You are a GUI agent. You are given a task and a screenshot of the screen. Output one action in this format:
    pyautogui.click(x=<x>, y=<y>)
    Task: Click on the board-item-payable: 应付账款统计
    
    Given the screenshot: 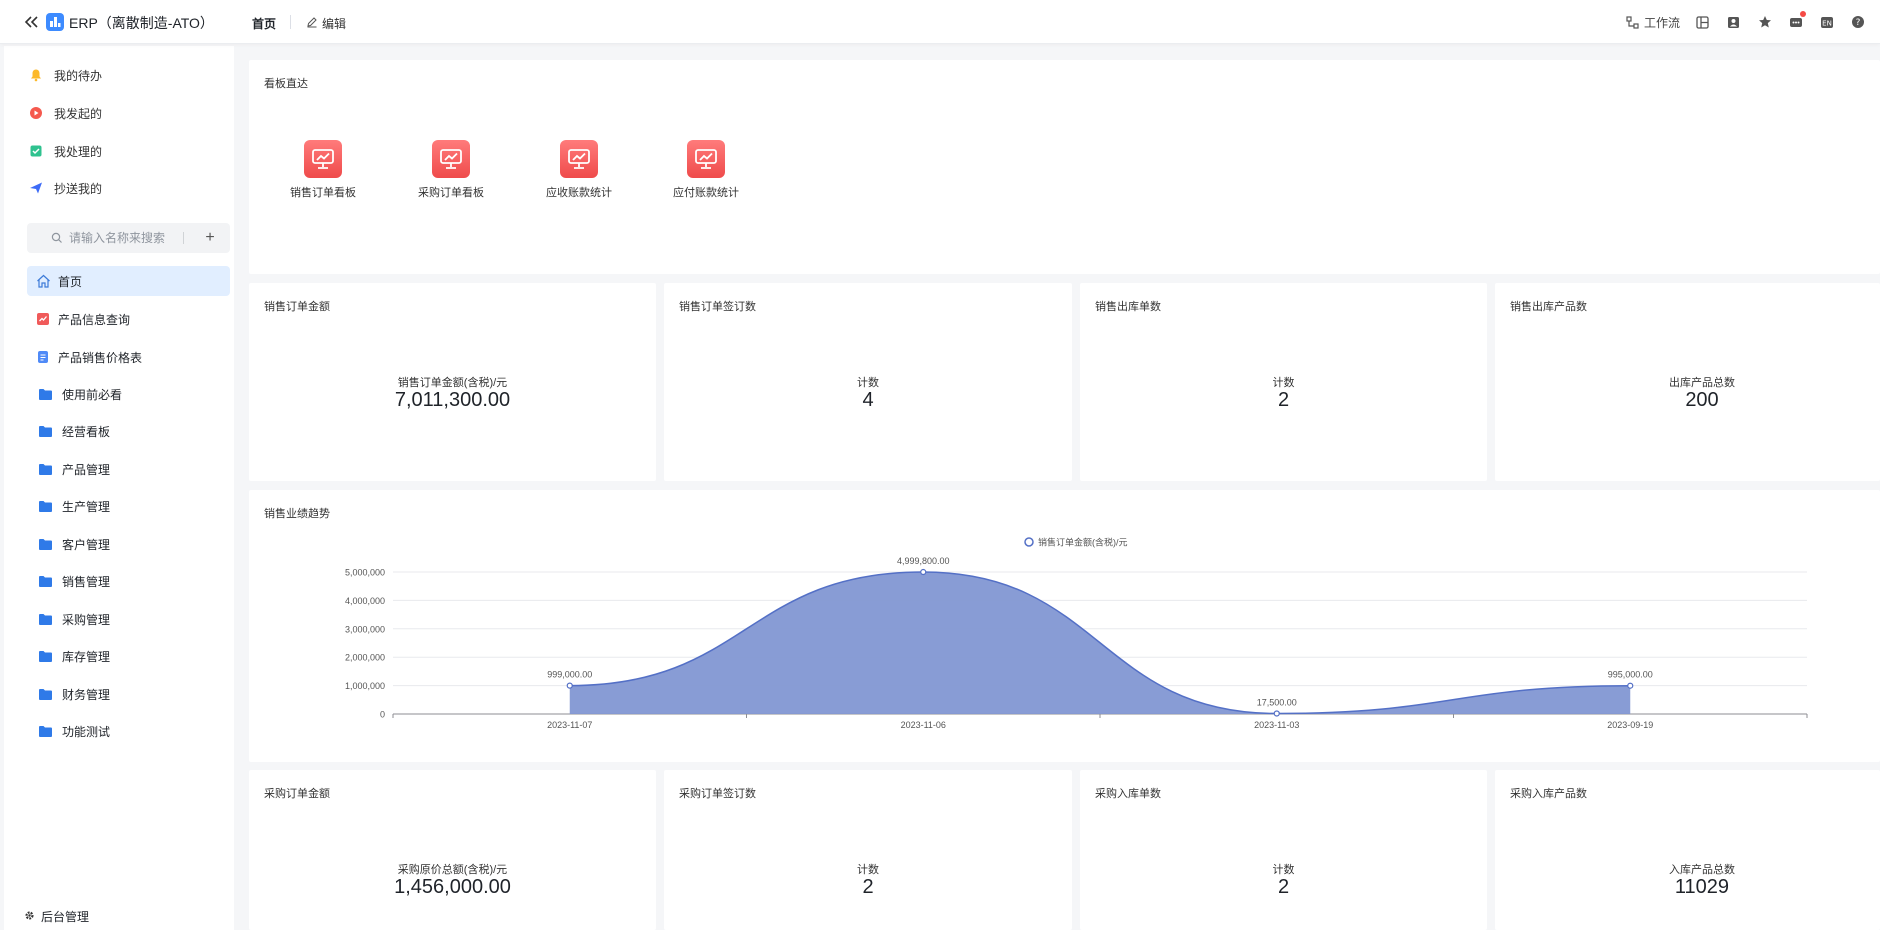 What is the action you would take?
    pyautogui.click(x=706, y=170)
    